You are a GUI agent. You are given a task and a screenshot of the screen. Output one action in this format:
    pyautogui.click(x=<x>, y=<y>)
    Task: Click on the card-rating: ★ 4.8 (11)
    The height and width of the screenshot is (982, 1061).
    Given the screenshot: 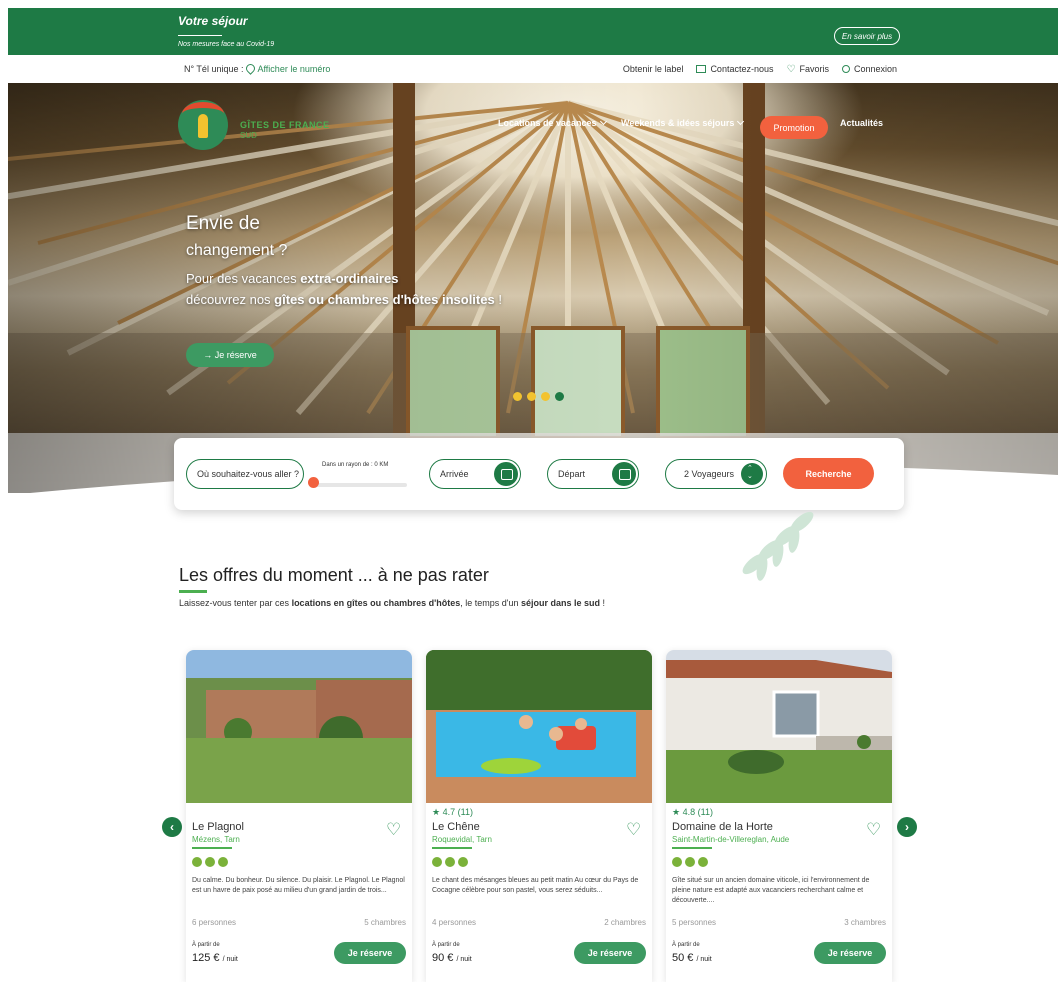 What is the action you would take?
    pyautogui.click(x=692, y=812)
    